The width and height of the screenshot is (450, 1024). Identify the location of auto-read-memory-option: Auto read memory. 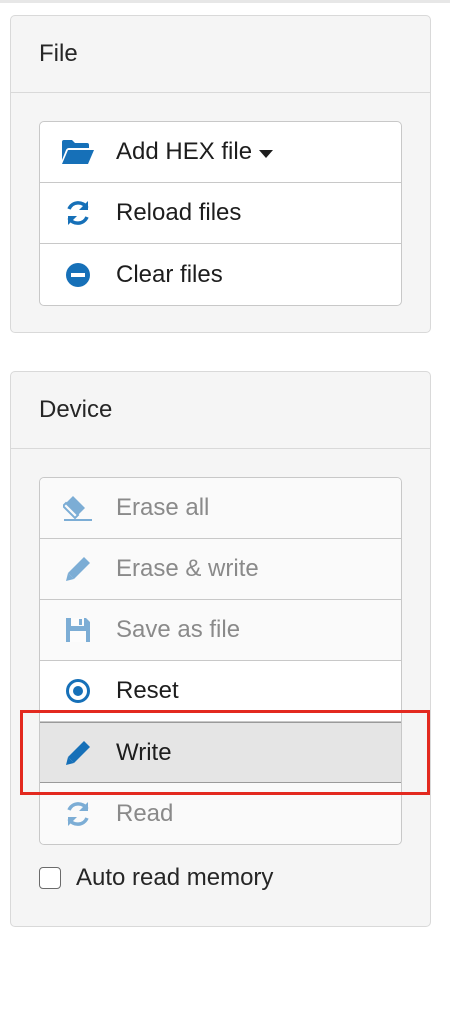
(156, 878).